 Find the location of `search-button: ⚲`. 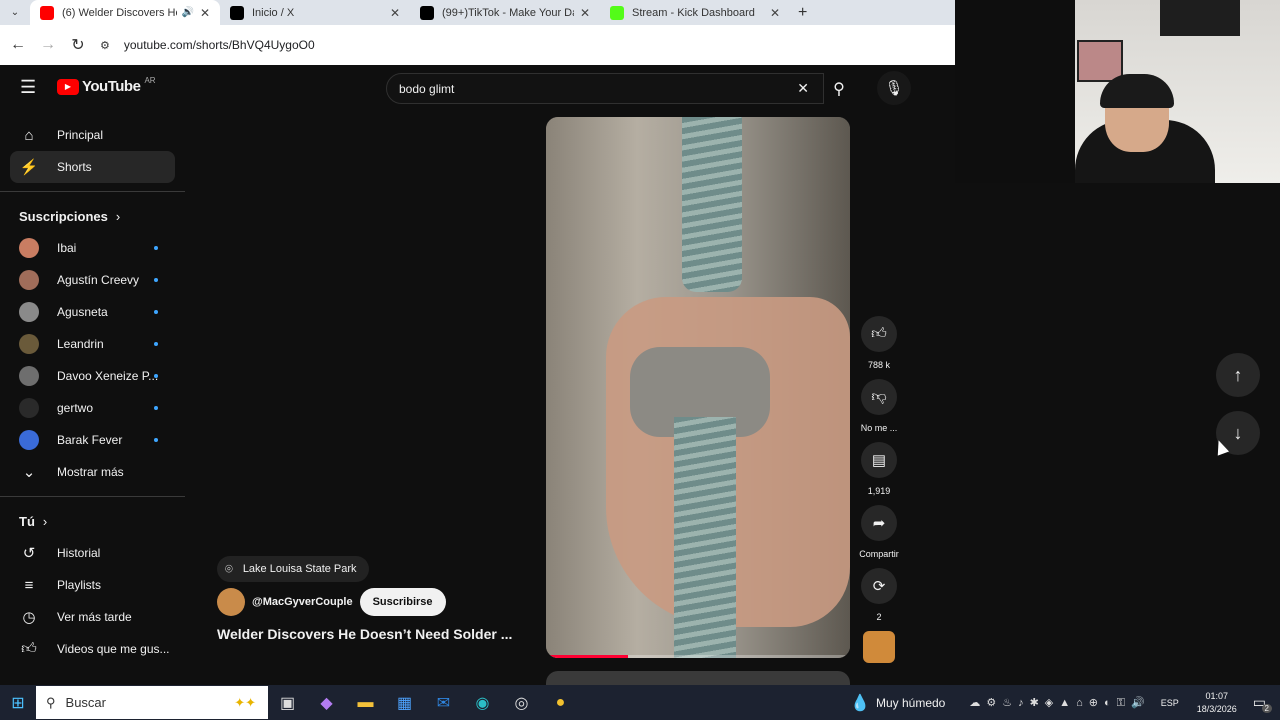

search-button: ⚲ is located at coordinates (839, 88).